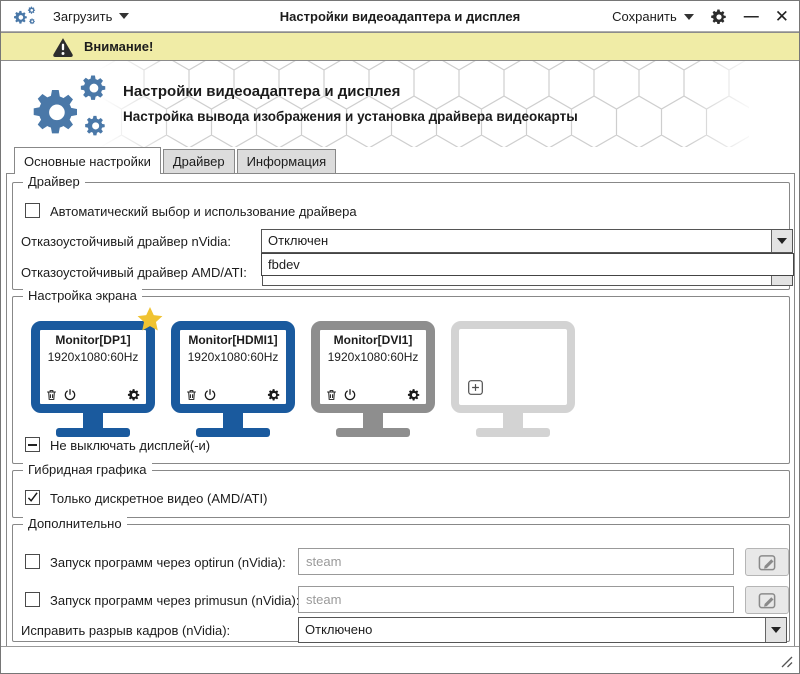 The width and height of the screenshot is (800, 674). What do you see at coordinates (97, 372) in the screenshot?
I see `monitor-card-dp1: Monitor[DP1] 1920x1080:60Hz` at bounding box center [97, 372].